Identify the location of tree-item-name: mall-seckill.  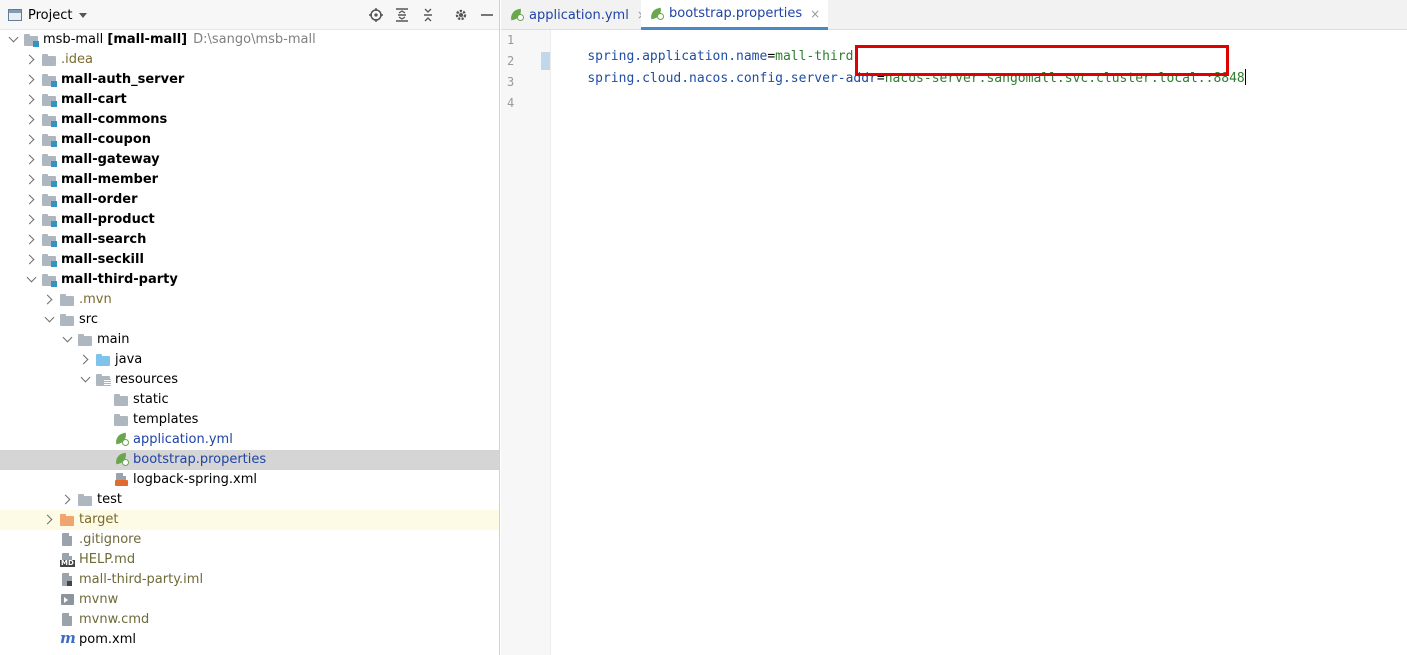
(102, 259).